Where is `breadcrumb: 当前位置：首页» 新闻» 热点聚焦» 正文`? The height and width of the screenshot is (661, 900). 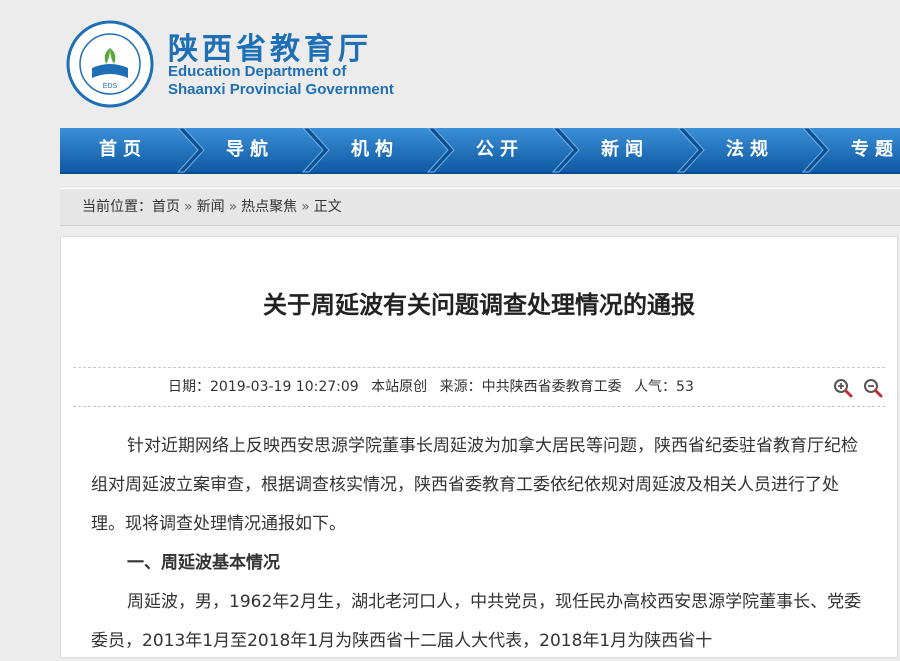 breadcrumb: 当前位置：首页» 新闻» 热点聚焦» 正文 is located at coordinates (480, 207).